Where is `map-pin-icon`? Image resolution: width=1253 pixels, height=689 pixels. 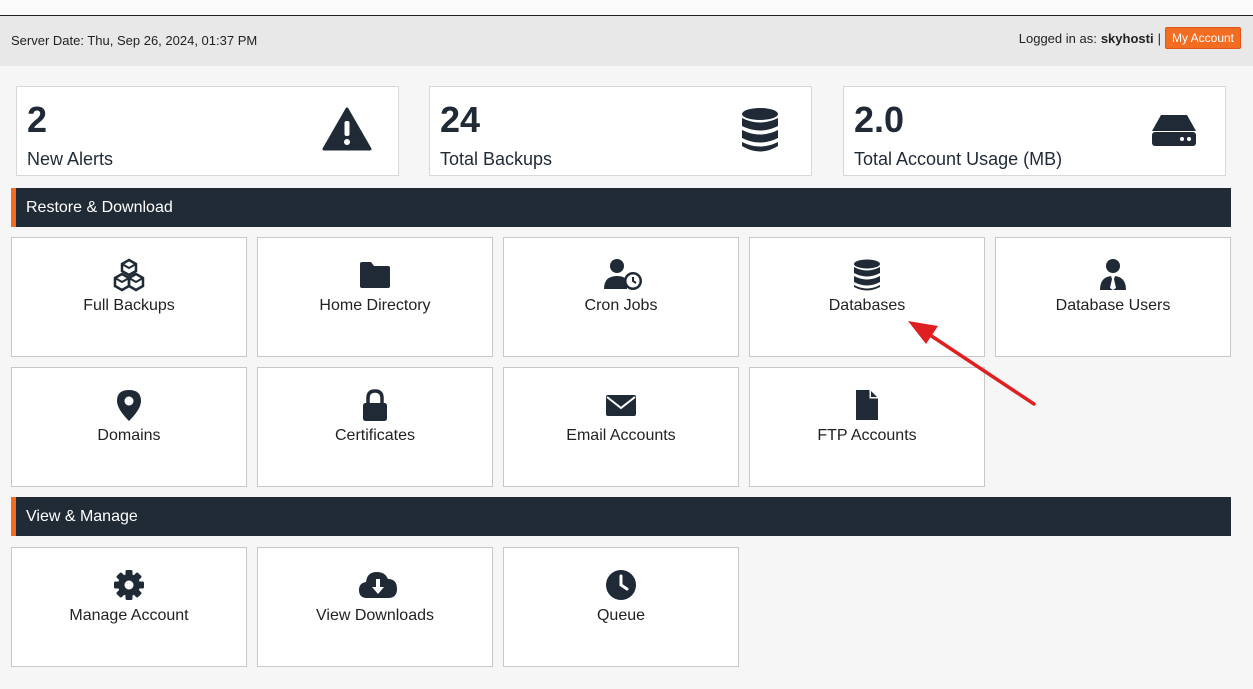
map-pin-icon is located at coordinates (129, 405).